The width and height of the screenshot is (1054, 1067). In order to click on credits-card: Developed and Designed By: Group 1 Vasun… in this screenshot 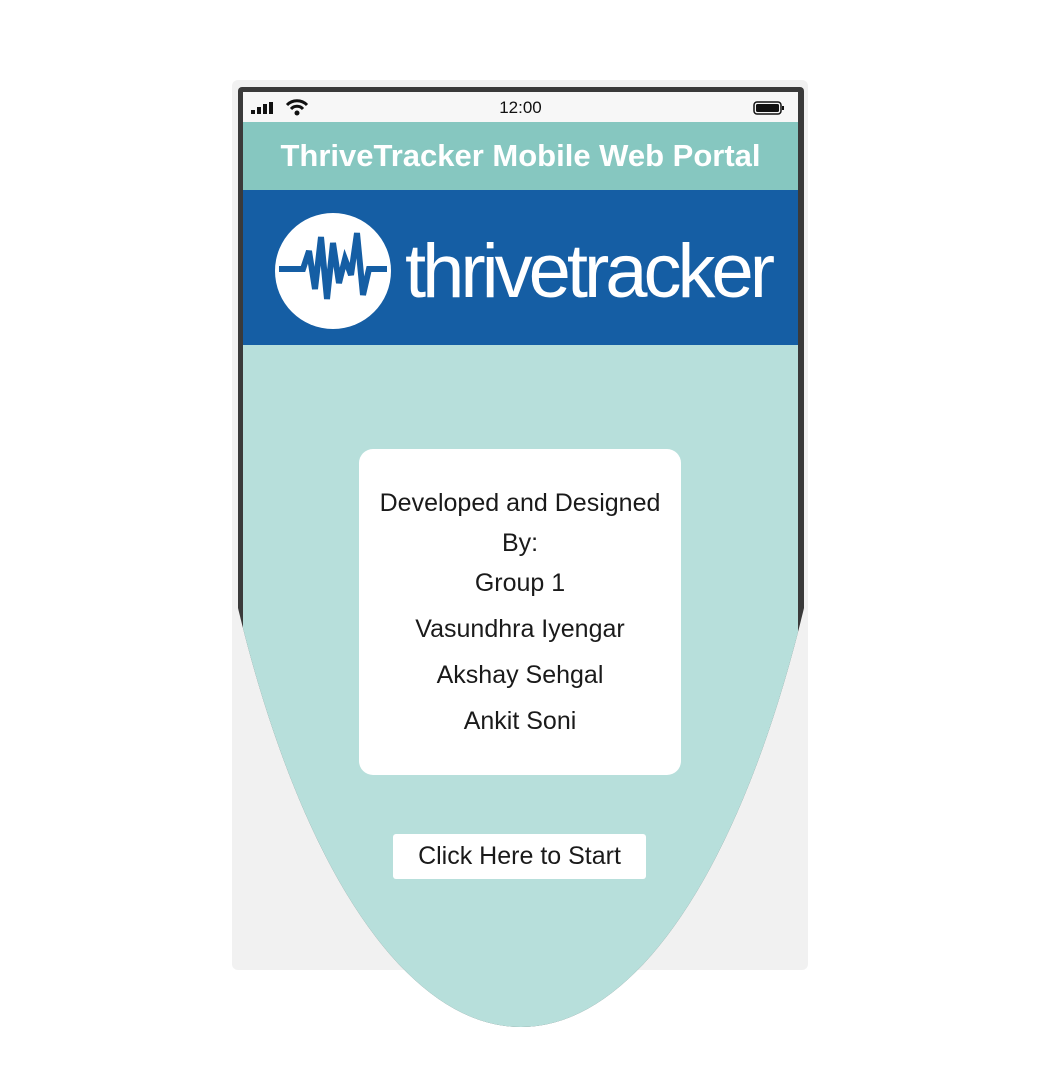, I will do `click(520, 612)`.